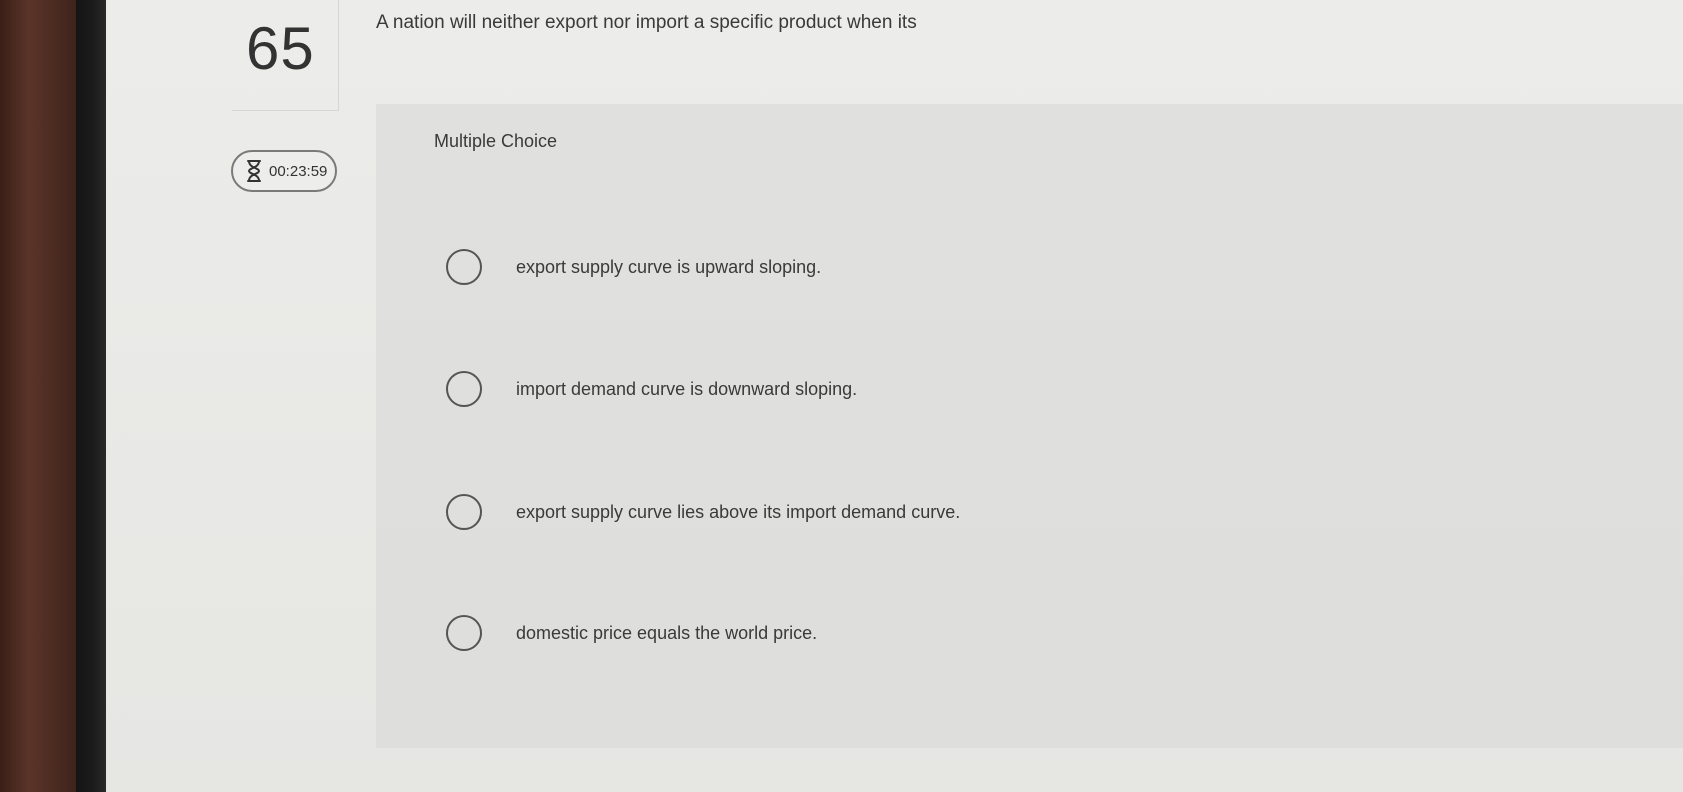  I want to click on answer-option-2: import demand curve is downward sloping., so click(651, 389).